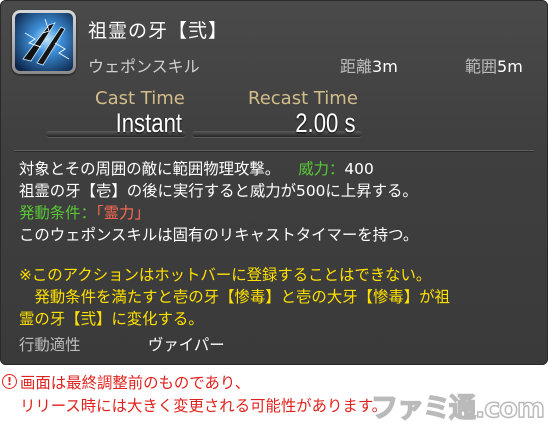 This screenshot has width=548, height=425. Describe the element at coordinates (186, 345) in the screenshot. I see `job-value: ヴァイパー` at that location.